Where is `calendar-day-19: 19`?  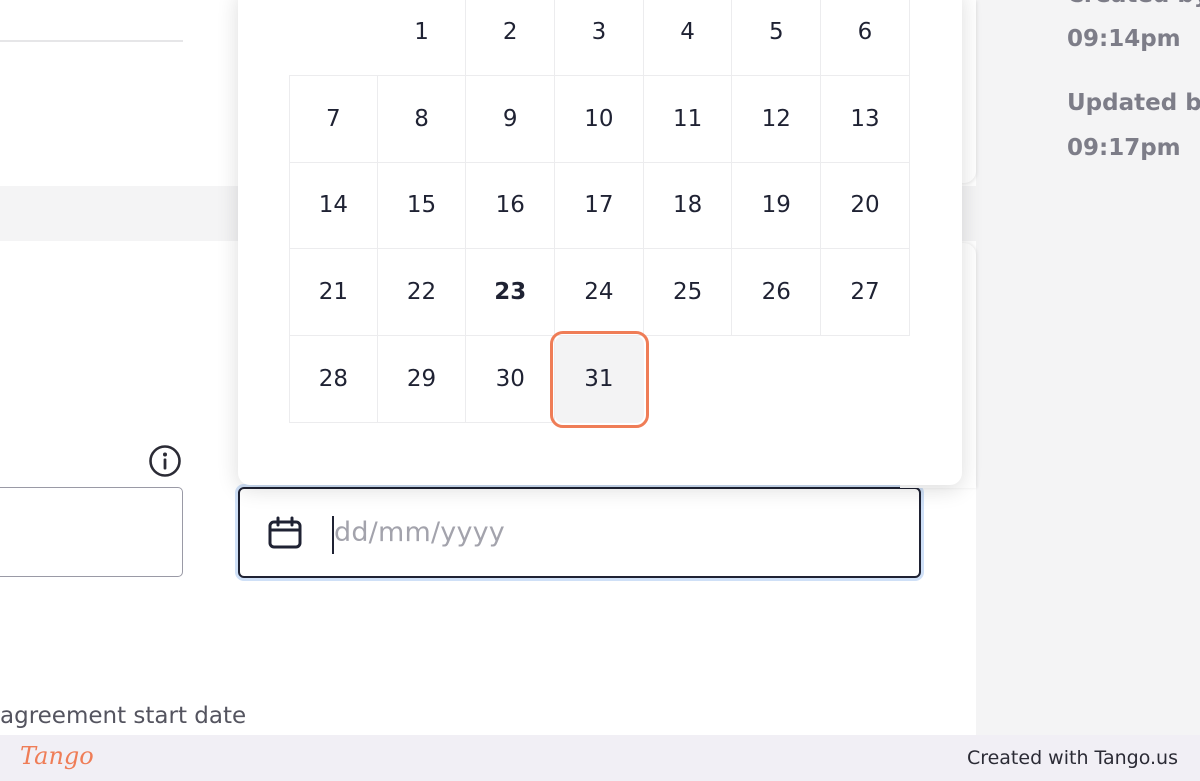 calendar-day-19: 19 is located at coordinates (777, 206).